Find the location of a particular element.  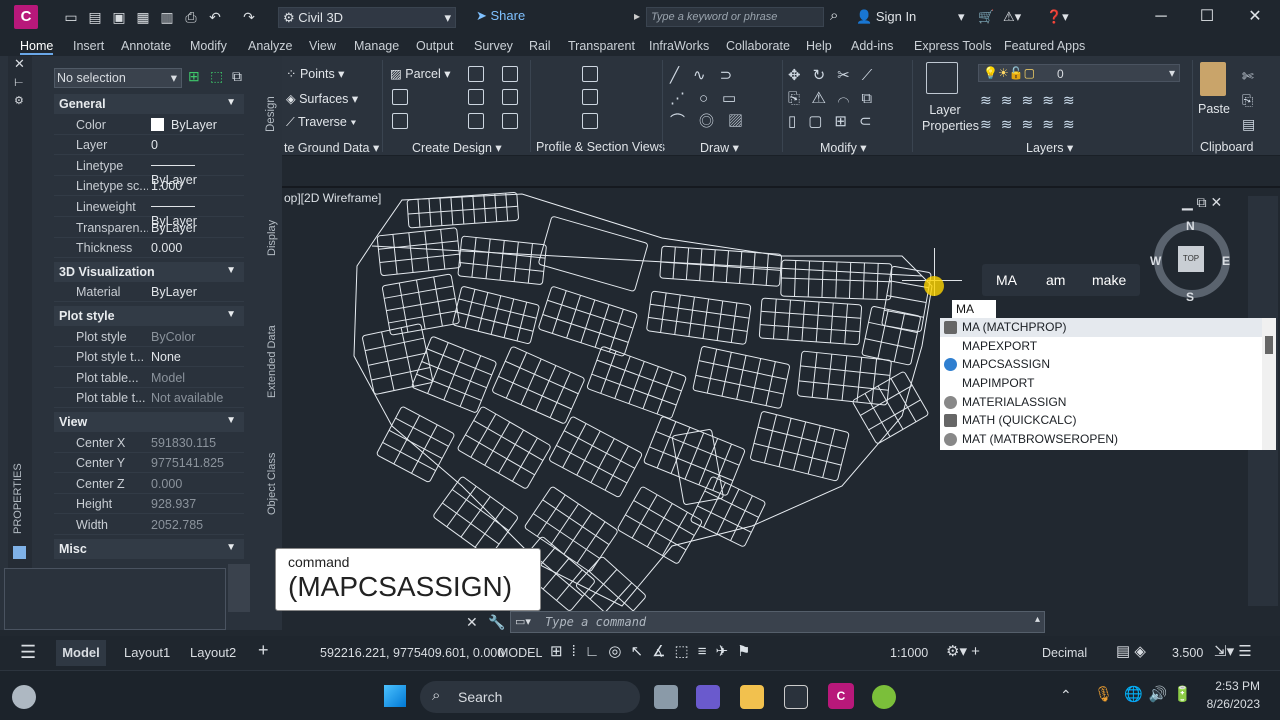

property-row: Lineweight ByLayer is located at coordinates (149, 212).